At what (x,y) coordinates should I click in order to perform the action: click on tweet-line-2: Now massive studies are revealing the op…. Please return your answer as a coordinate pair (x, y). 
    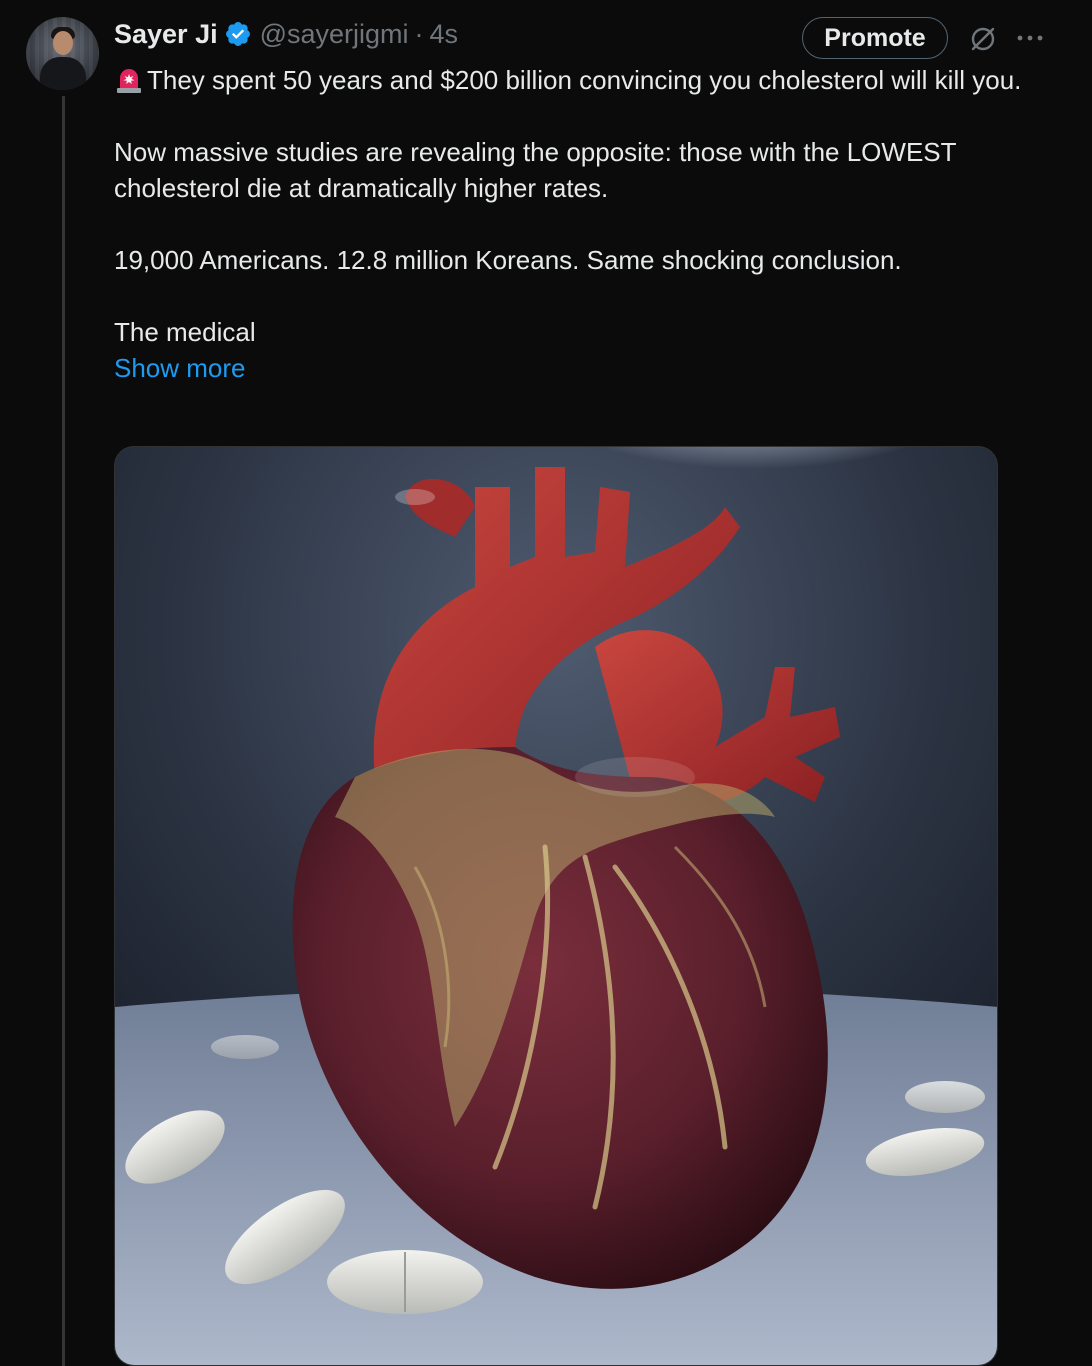
    Looking at the image, I should click on (535, 170).